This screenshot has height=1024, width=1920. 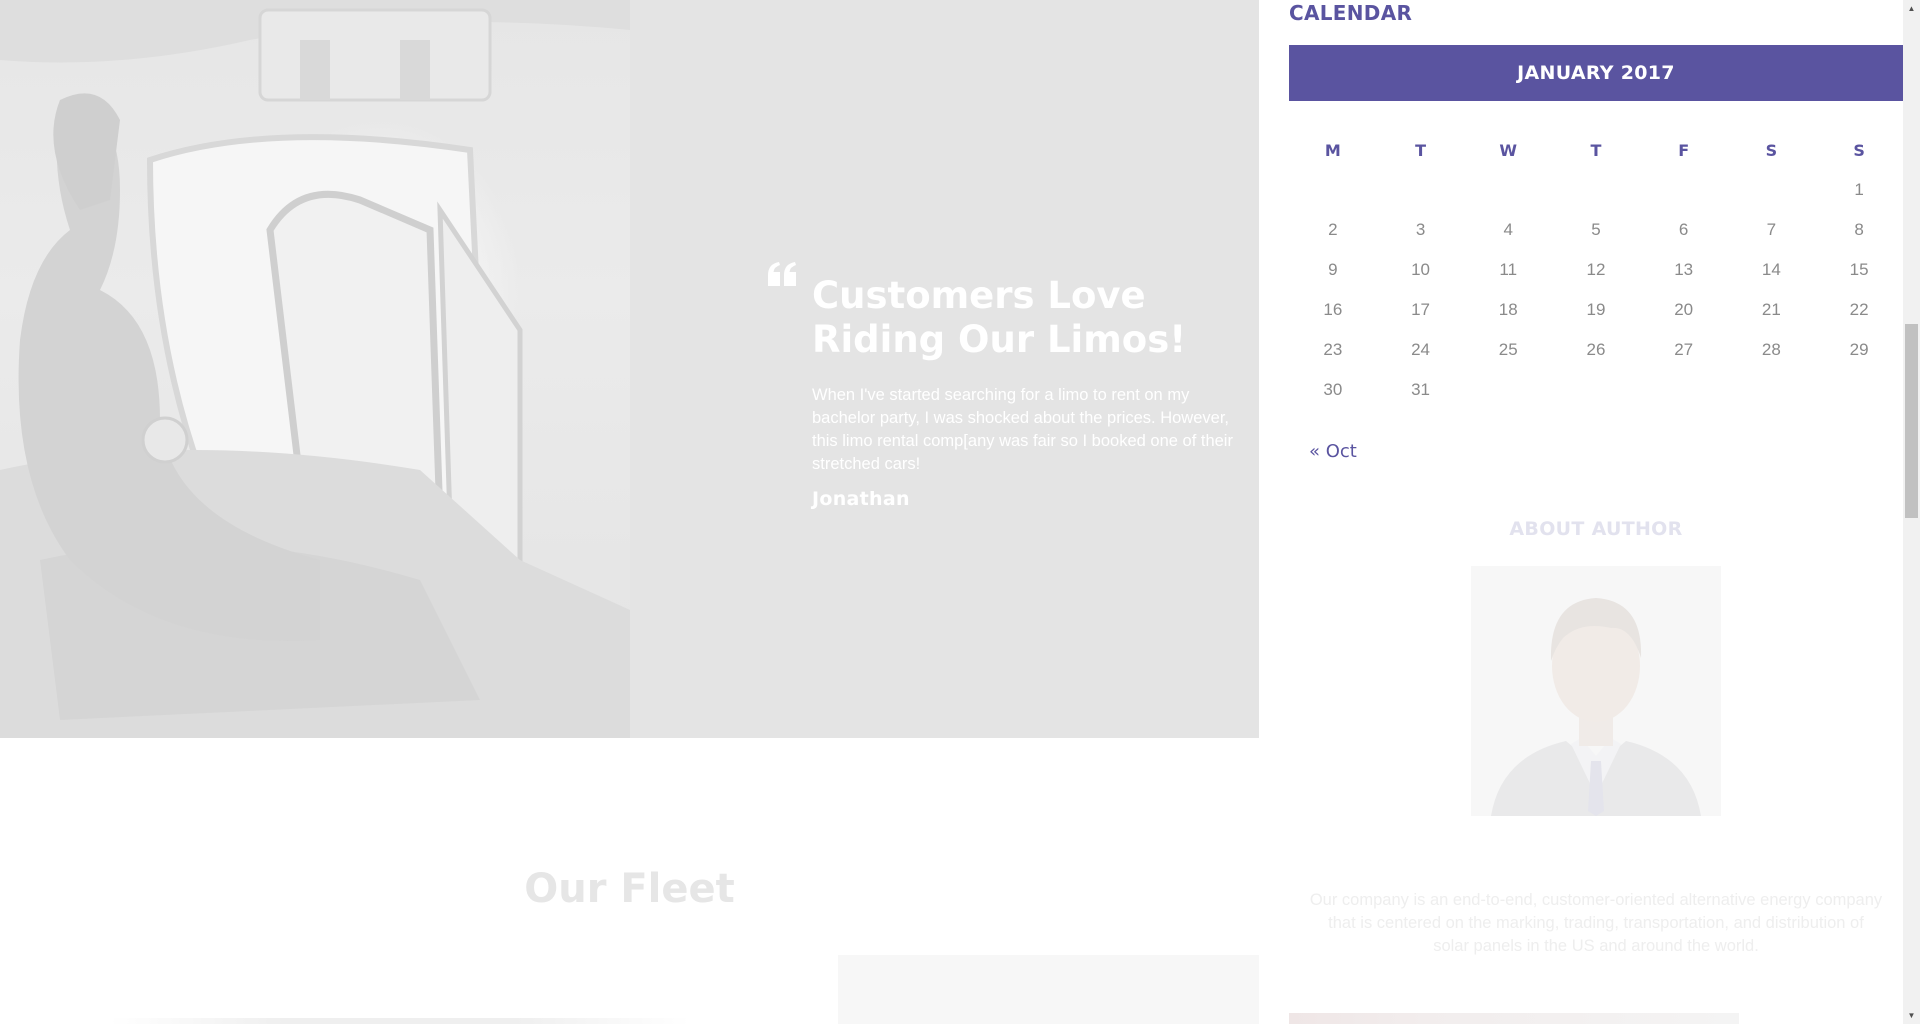 What do you see at coordinates (1684, 150) in the screenshot?
I see `weekday-header: F` at bounding box center [1684, 150].